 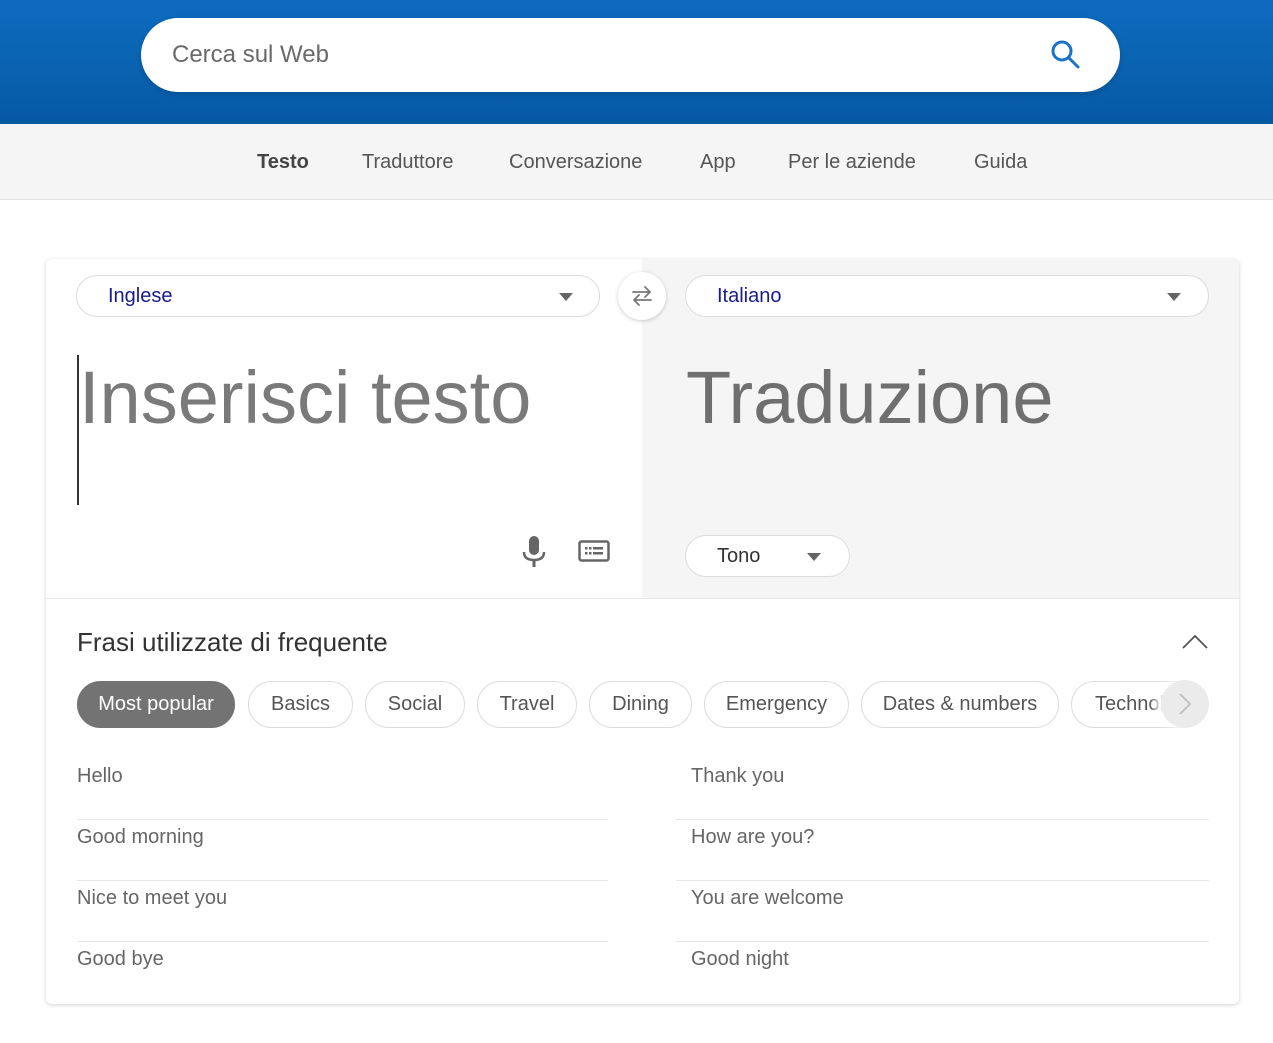 I want to click on web-search-box, so click(x=630, y=55).